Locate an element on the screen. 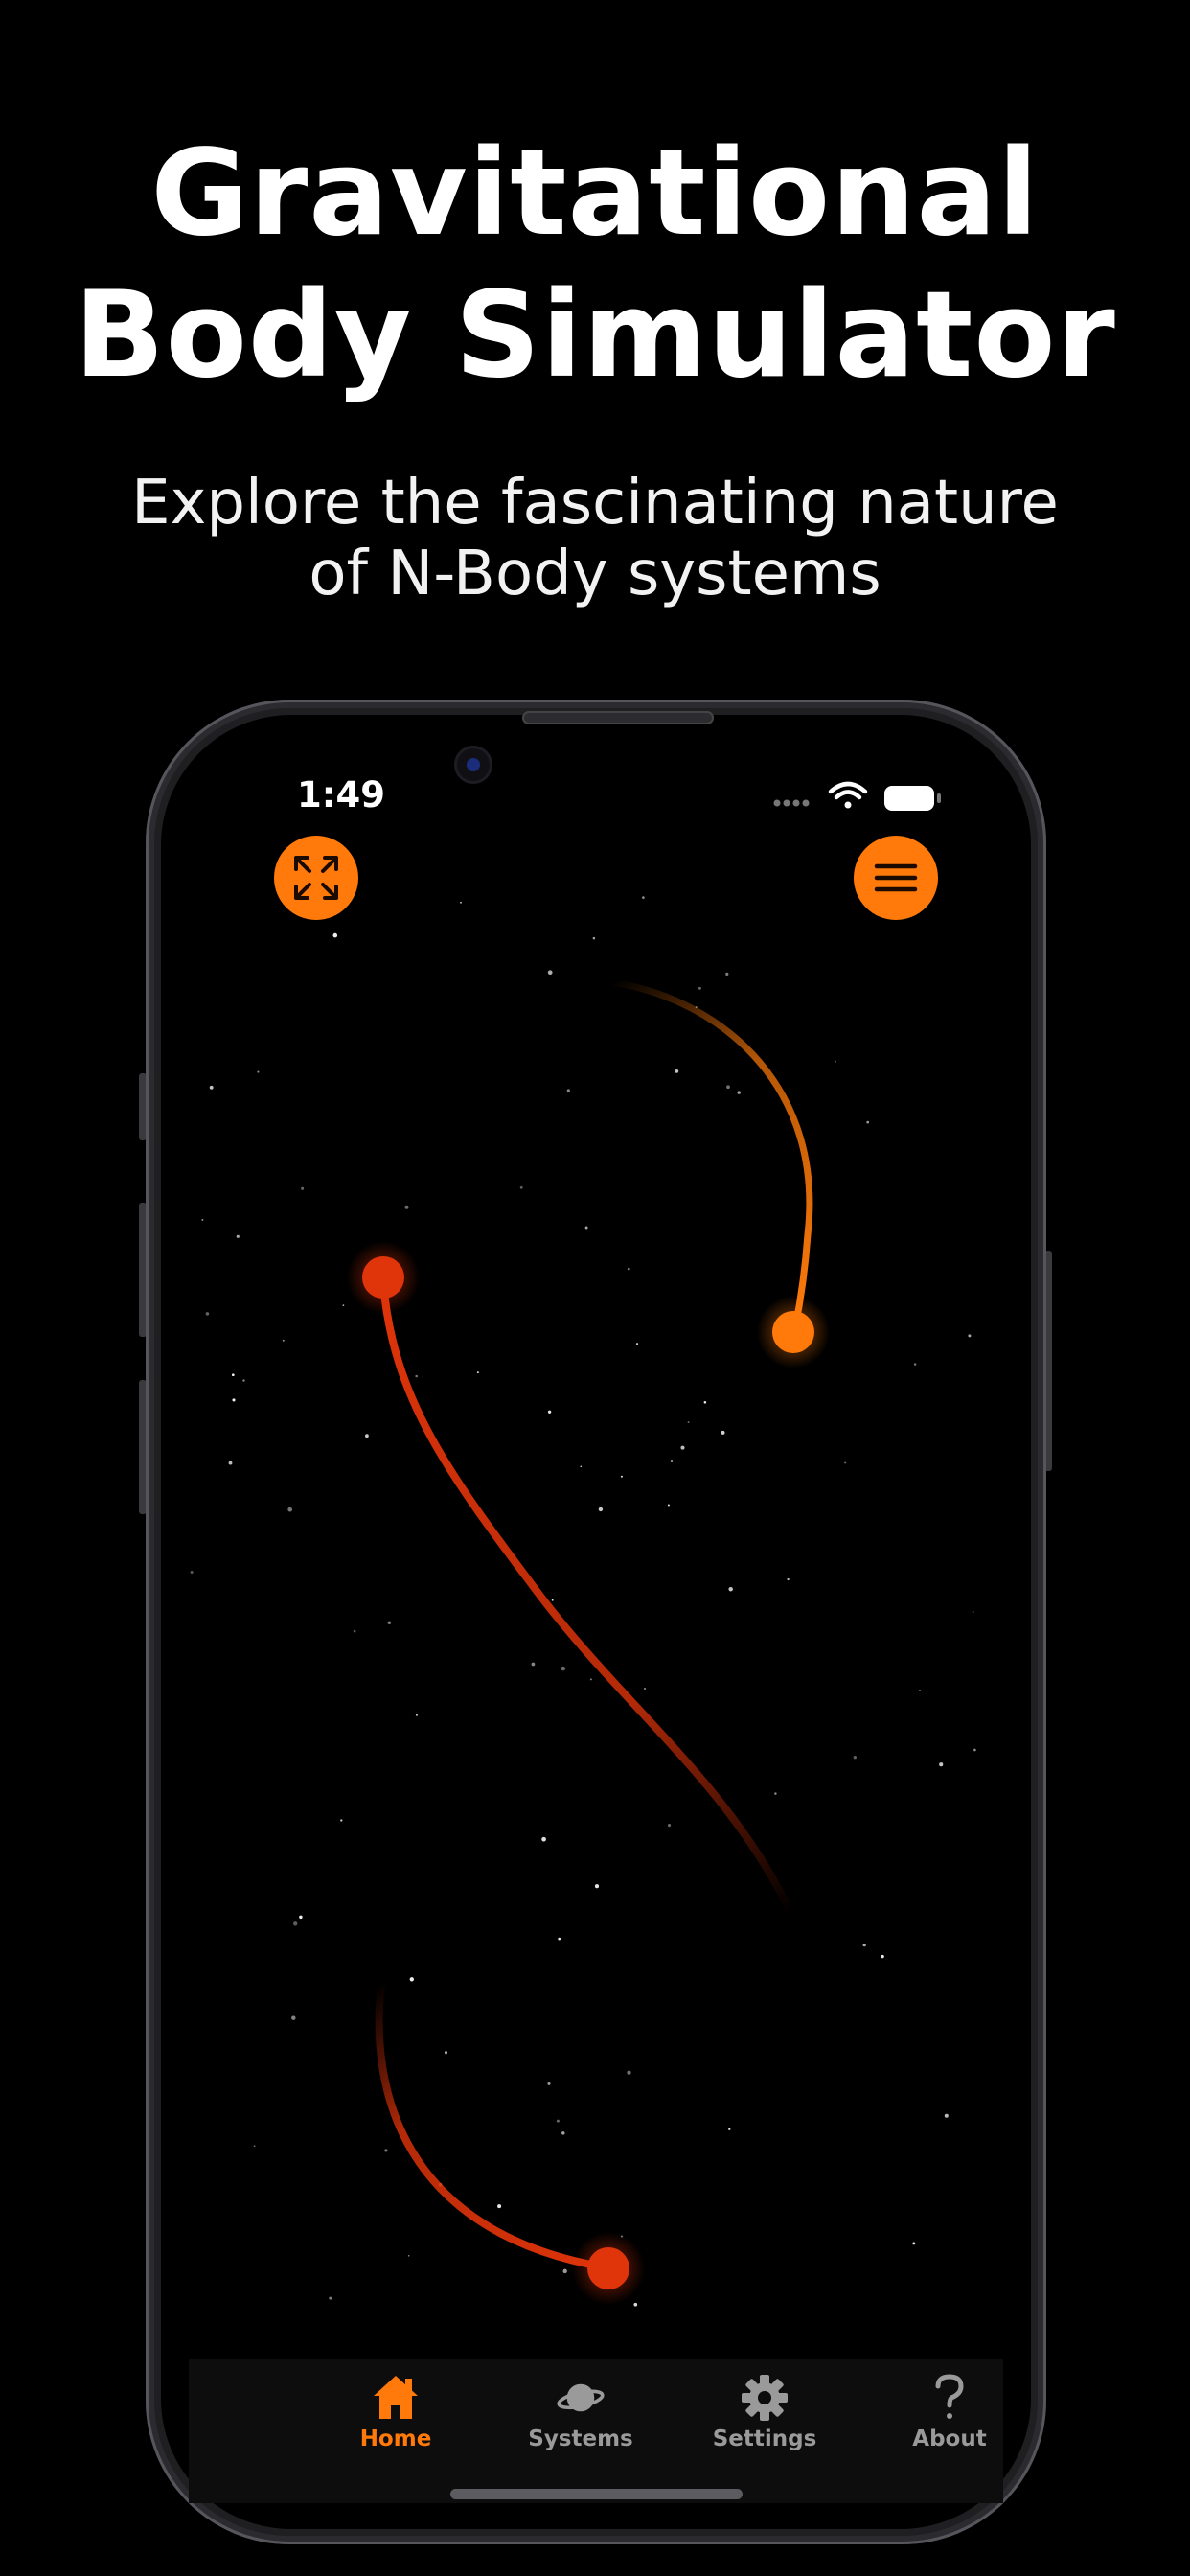  tab-systems: Systems is located at coordinates (581, 2431).